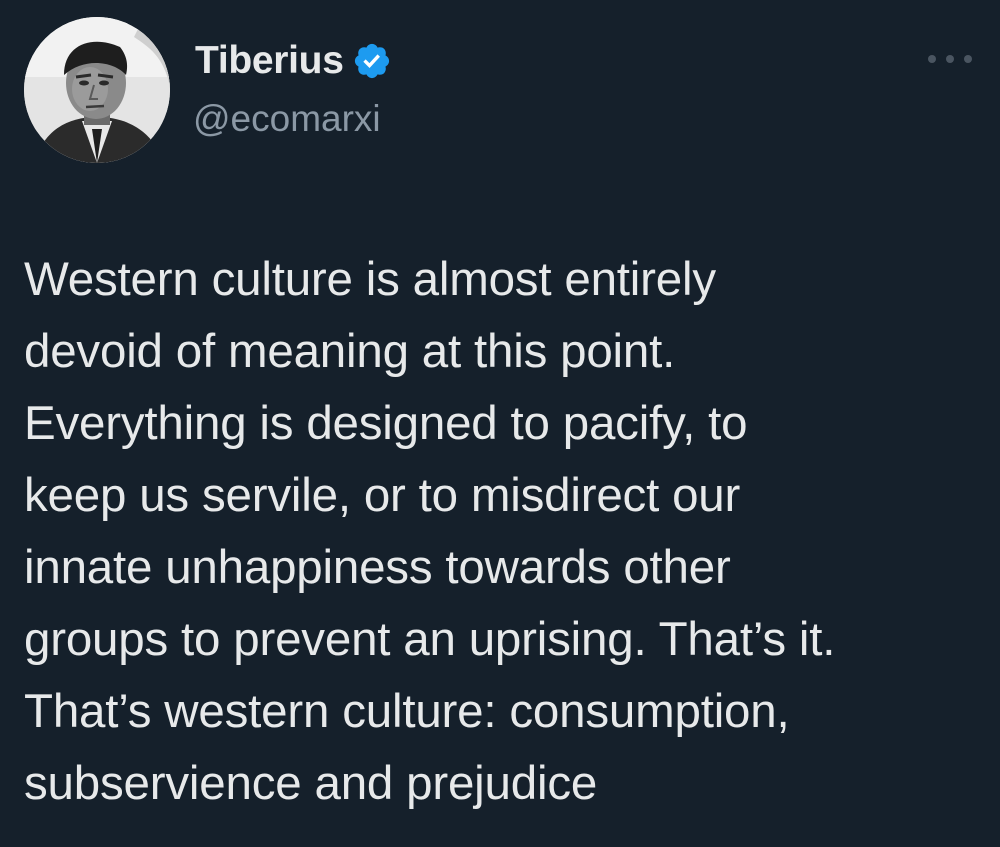 Image resolution: width=1000 pixels, height=847 pixels. I want to click on author-handle: @ecomarxi, so click(287, 119).